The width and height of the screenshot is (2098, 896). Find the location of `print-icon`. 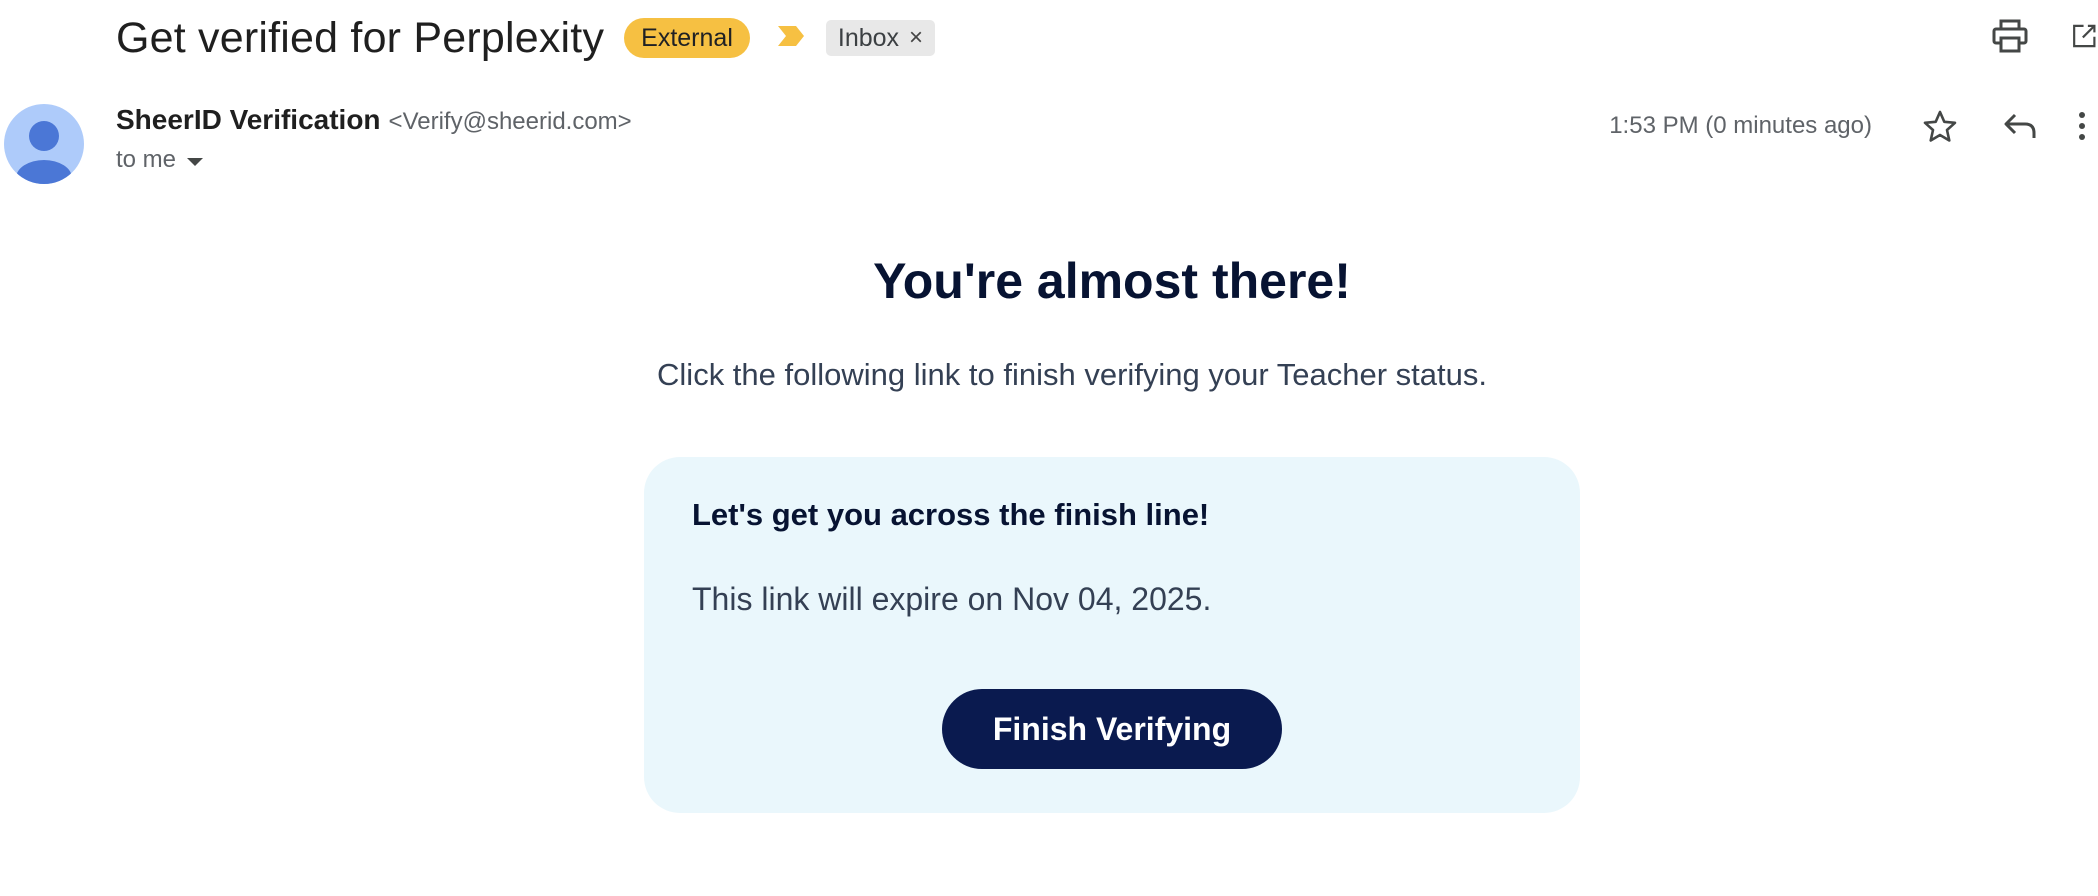

print-icon is located at coordinates (2010, 36).